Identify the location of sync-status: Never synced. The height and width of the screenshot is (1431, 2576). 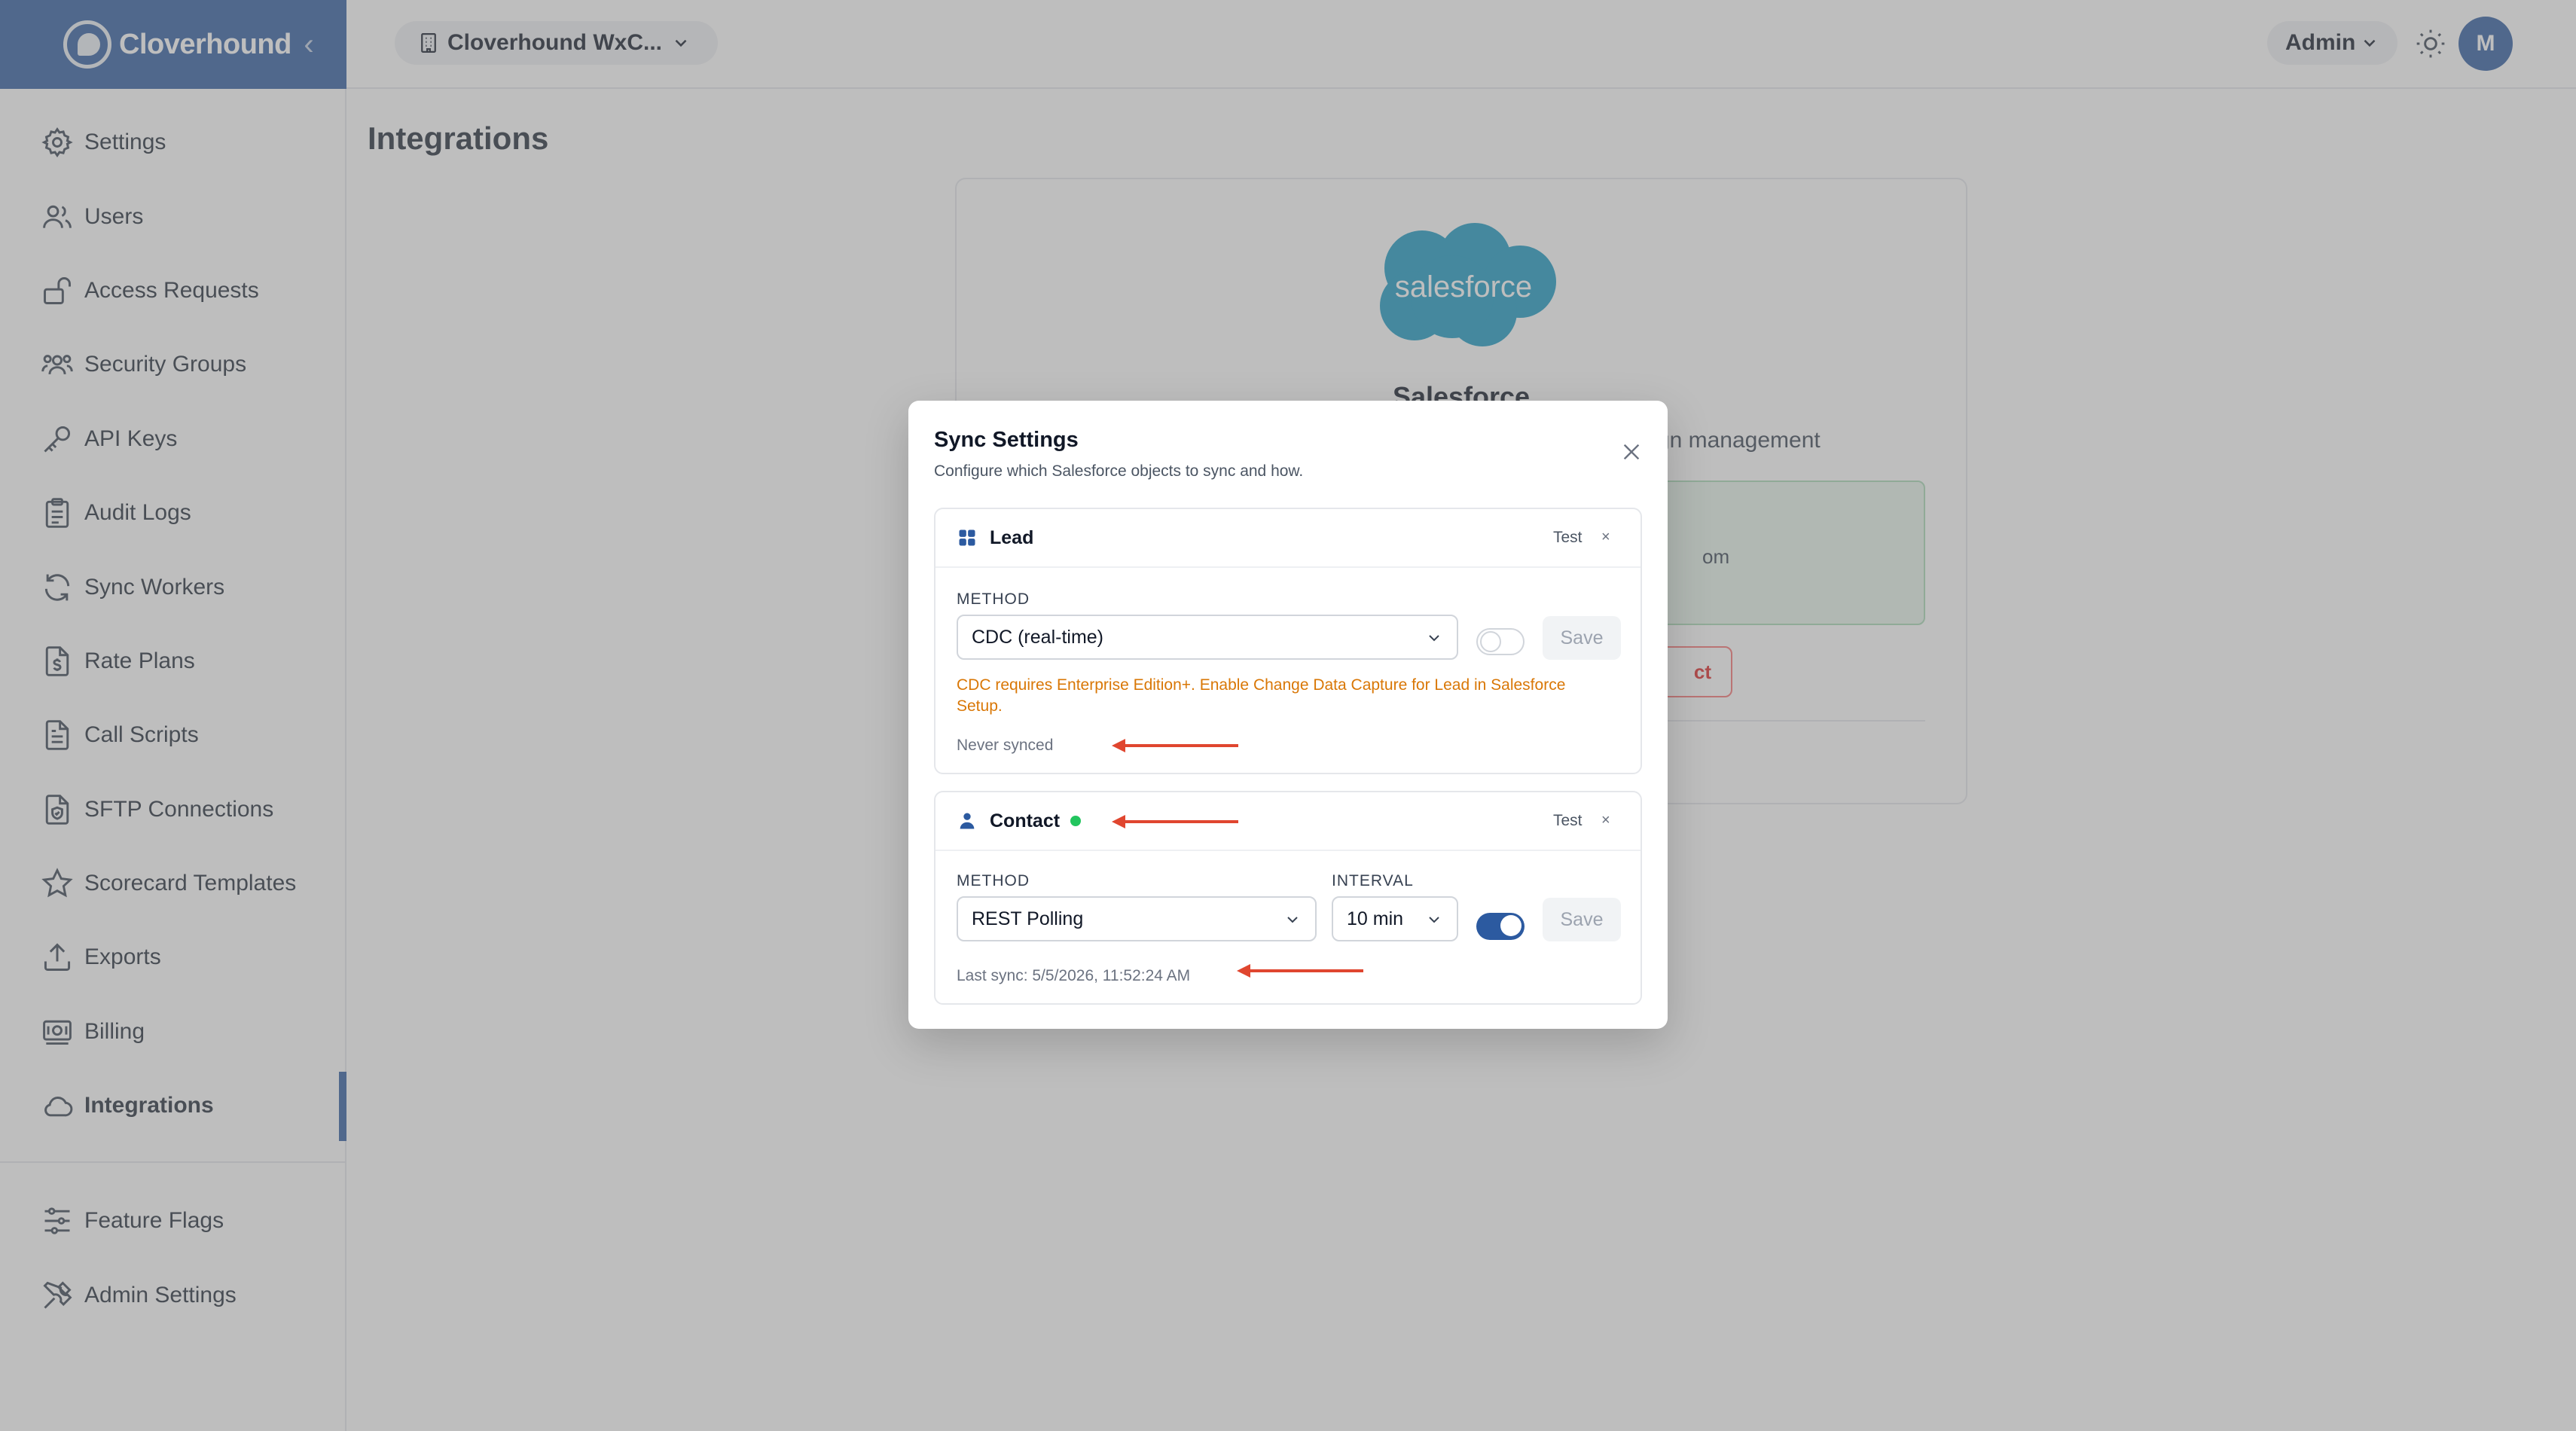
(1006, 745).